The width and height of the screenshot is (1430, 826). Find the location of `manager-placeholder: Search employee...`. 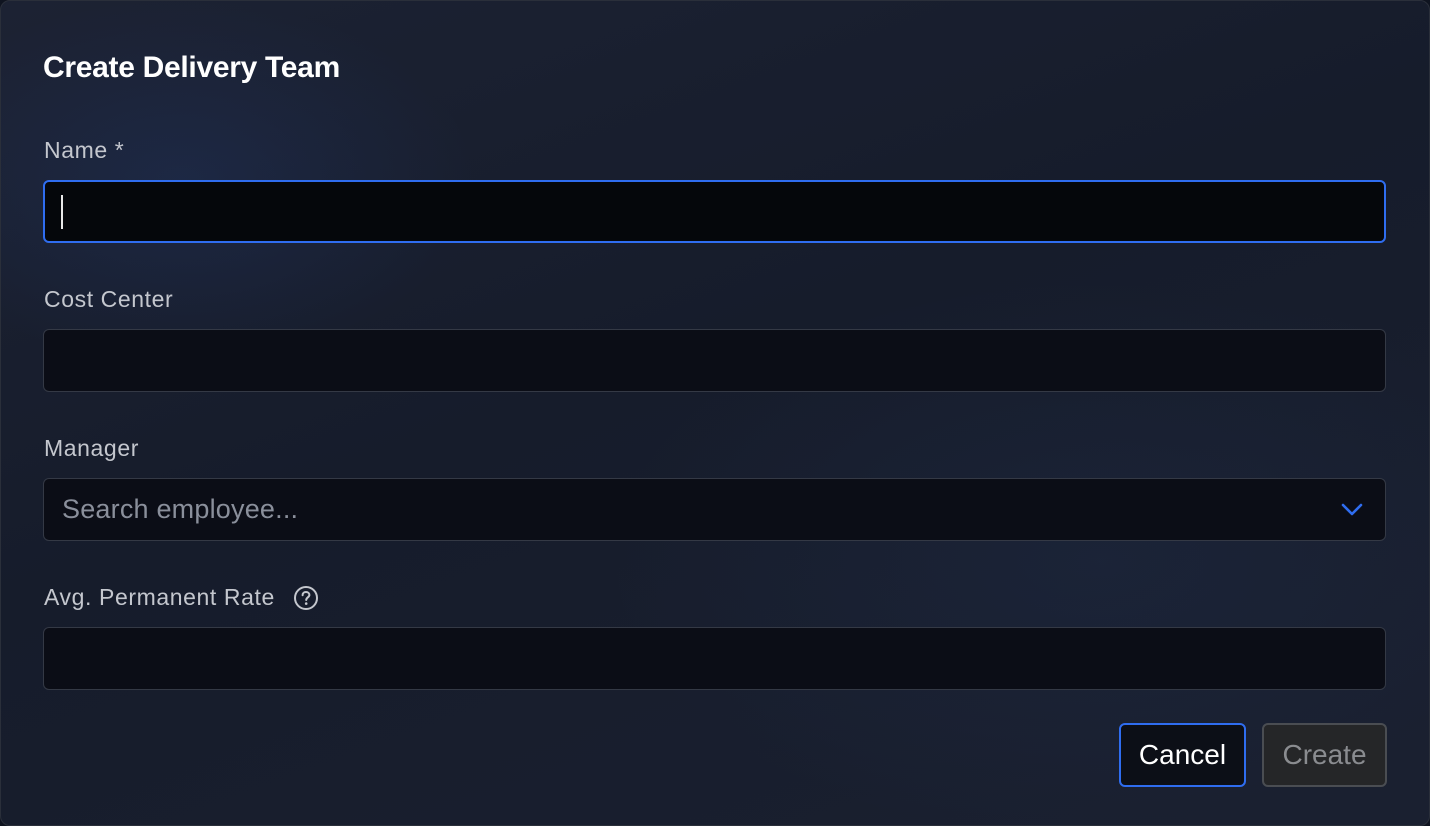

manager-placeholder: Search employee... is located at coordinates (180, 509).